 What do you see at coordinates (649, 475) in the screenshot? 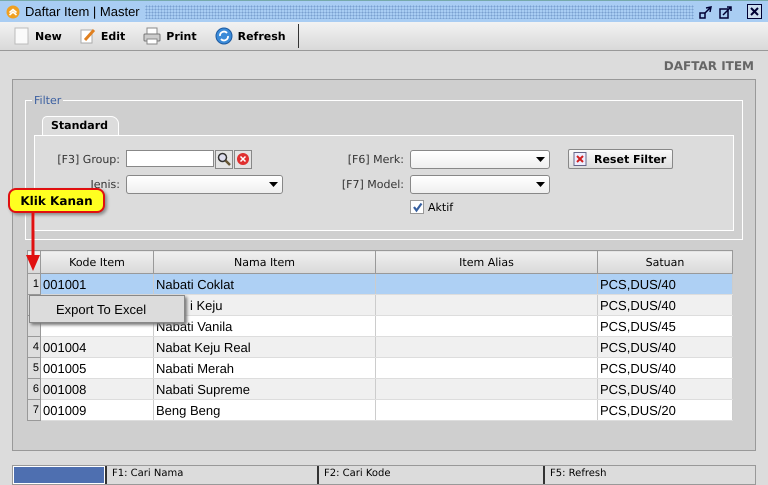
I see `status-text: F5: Refresh` at bounding box center [649, 475].